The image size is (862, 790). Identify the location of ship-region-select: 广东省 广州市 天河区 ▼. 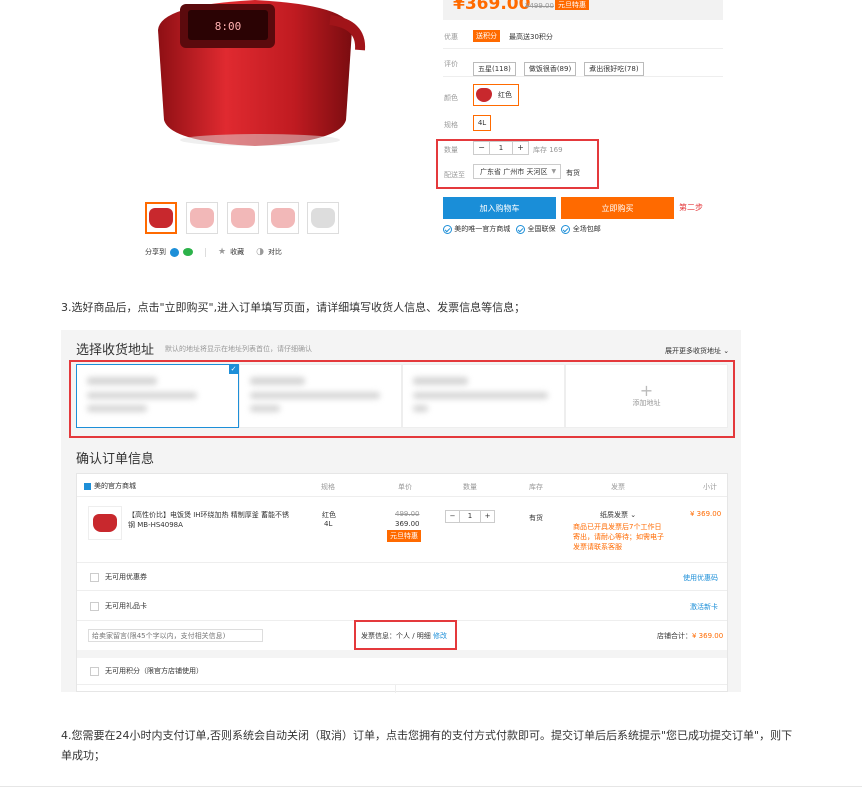
(517, 171).